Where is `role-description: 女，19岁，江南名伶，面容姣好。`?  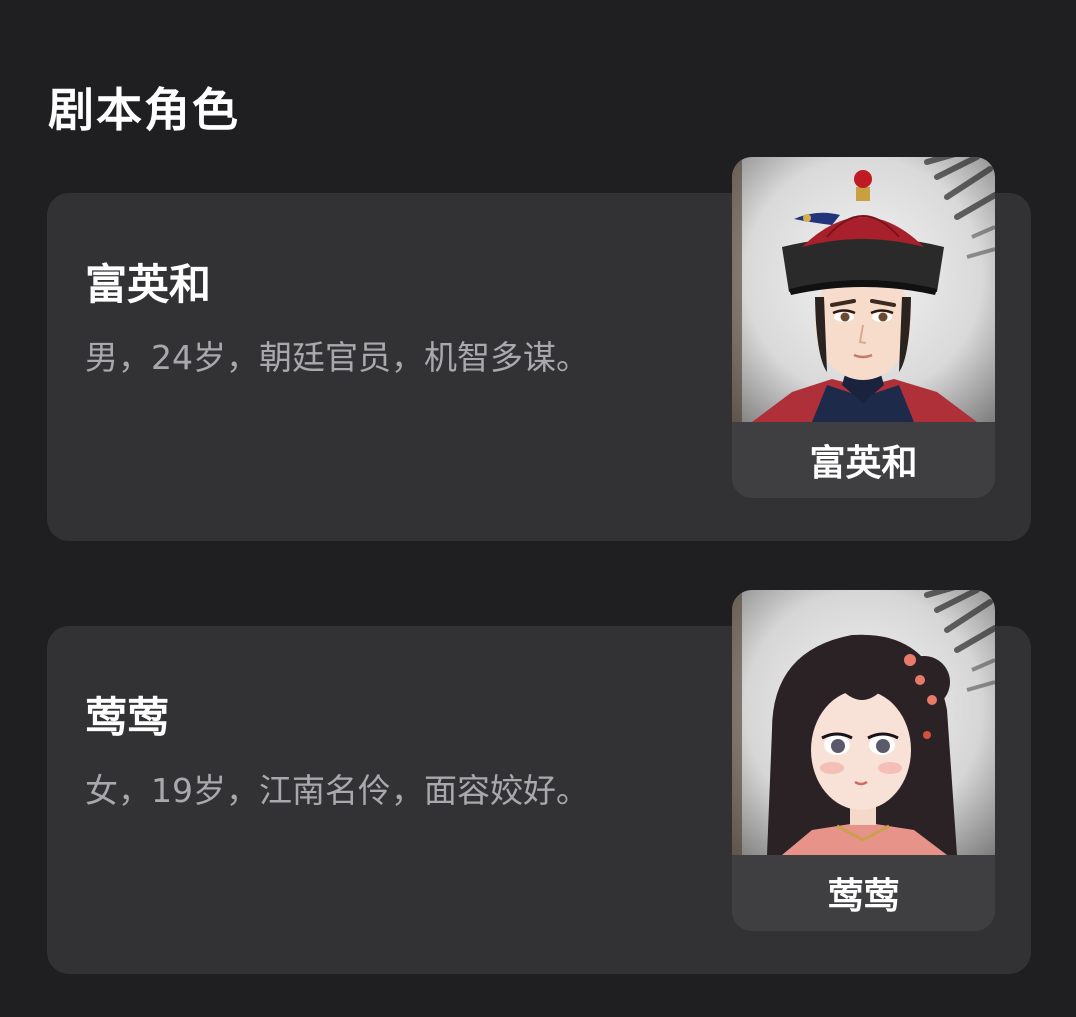
role-description: 女，19岁，江南名伶，面容姣好。 is located at coordinates (337, 790).